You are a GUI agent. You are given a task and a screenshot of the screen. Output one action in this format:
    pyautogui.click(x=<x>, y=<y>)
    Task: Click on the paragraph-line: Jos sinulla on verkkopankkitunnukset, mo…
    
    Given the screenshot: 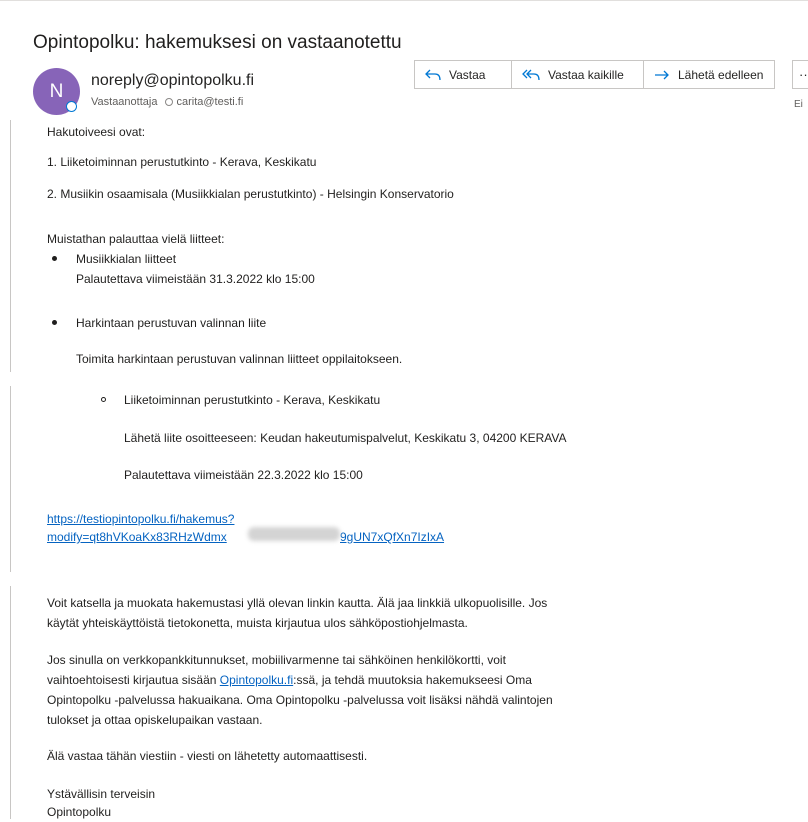 What is the action you would take?
    pyautogui.click(x=276, y=660)
    